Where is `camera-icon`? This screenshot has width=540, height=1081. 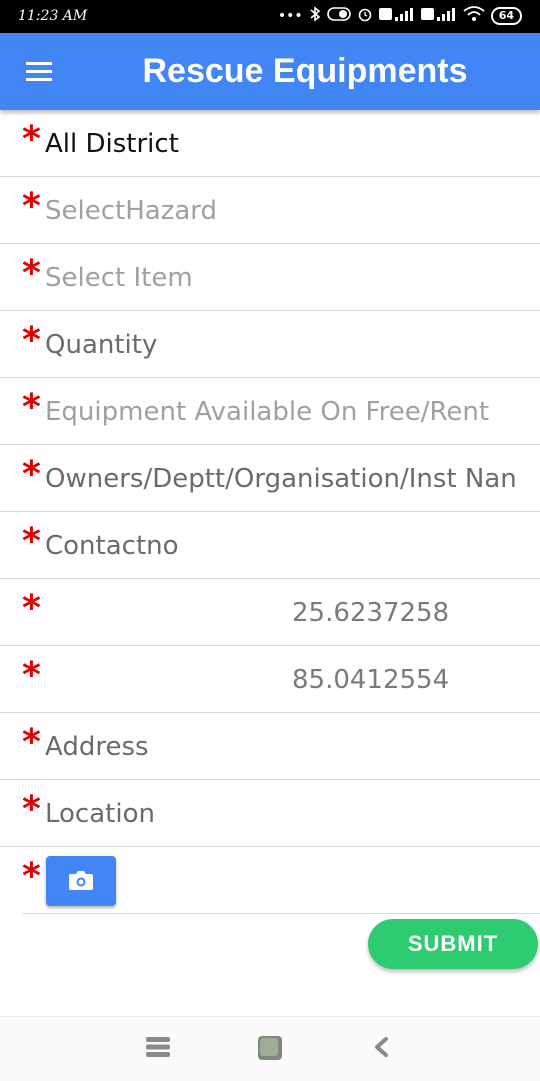 camera-icon is located at coordinates (81, 880).